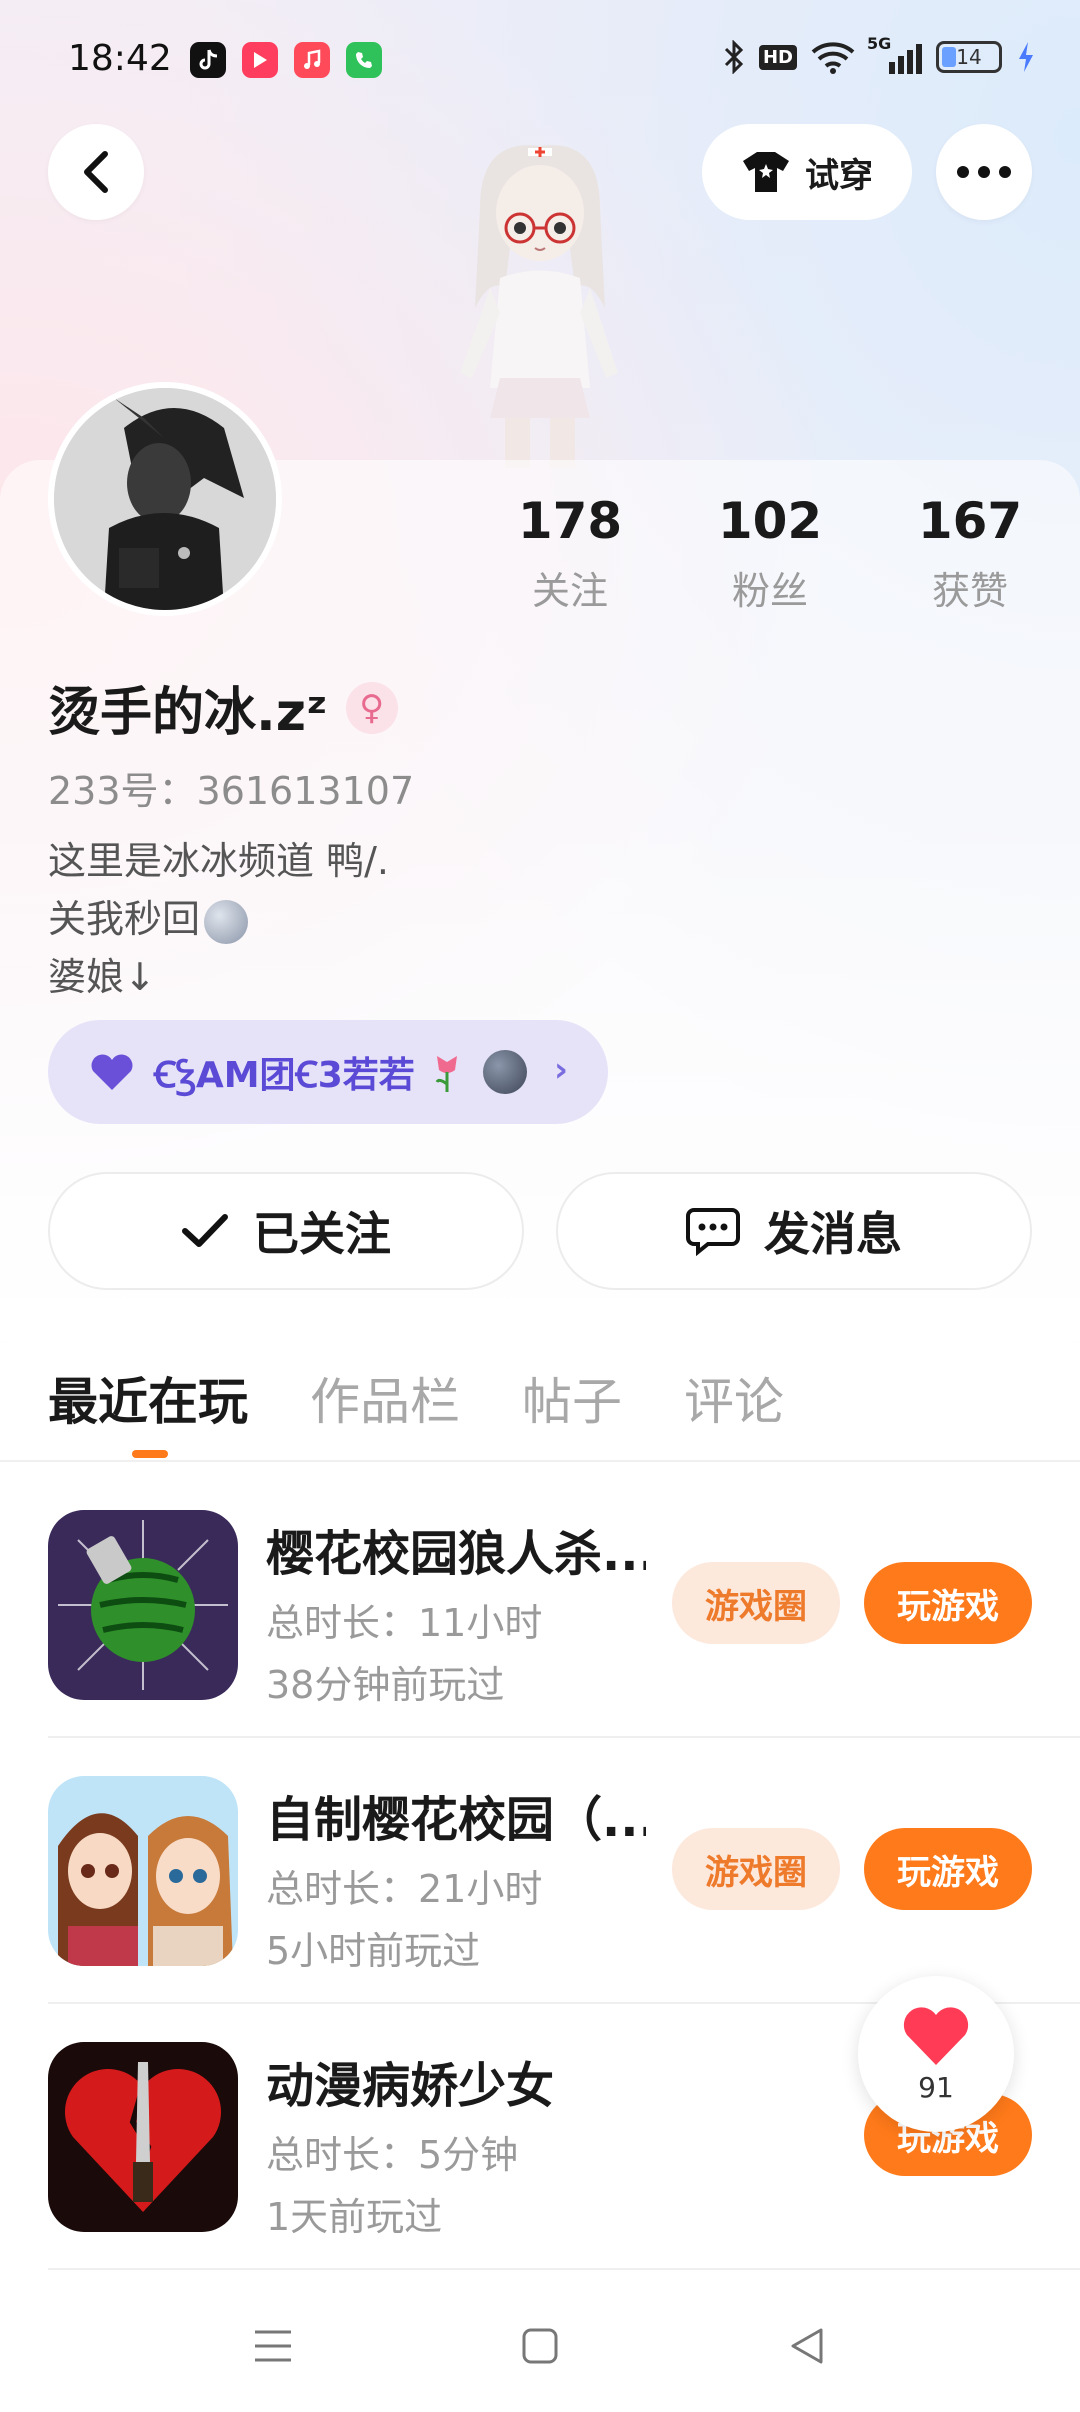 Image resolution: width=1080 pixels, height=2412 pixels. I want to click on tiktok-icon, so click(208, 60).